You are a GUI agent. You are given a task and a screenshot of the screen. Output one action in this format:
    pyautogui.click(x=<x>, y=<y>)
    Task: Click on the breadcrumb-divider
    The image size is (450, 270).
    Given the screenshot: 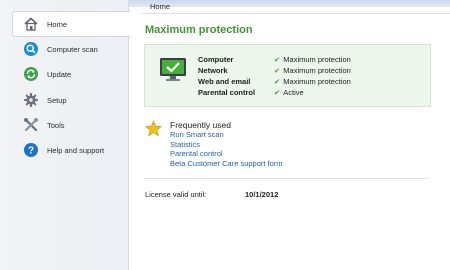 What is the action you would take?
    pyautogui.click(x=296, y=13)
    